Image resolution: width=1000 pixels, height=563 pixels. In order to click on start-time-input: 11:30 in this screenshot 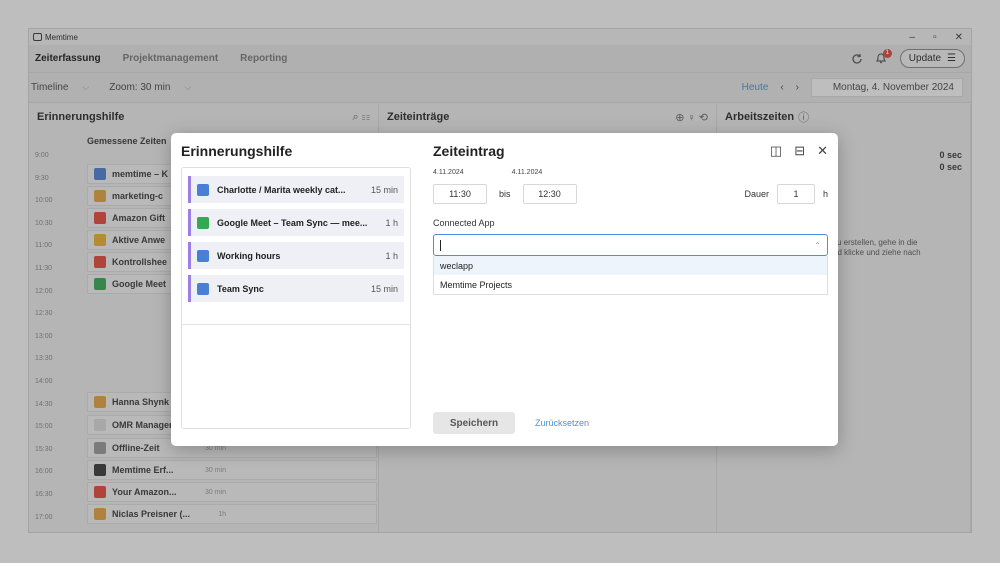, I will do `click(460, 194)`.